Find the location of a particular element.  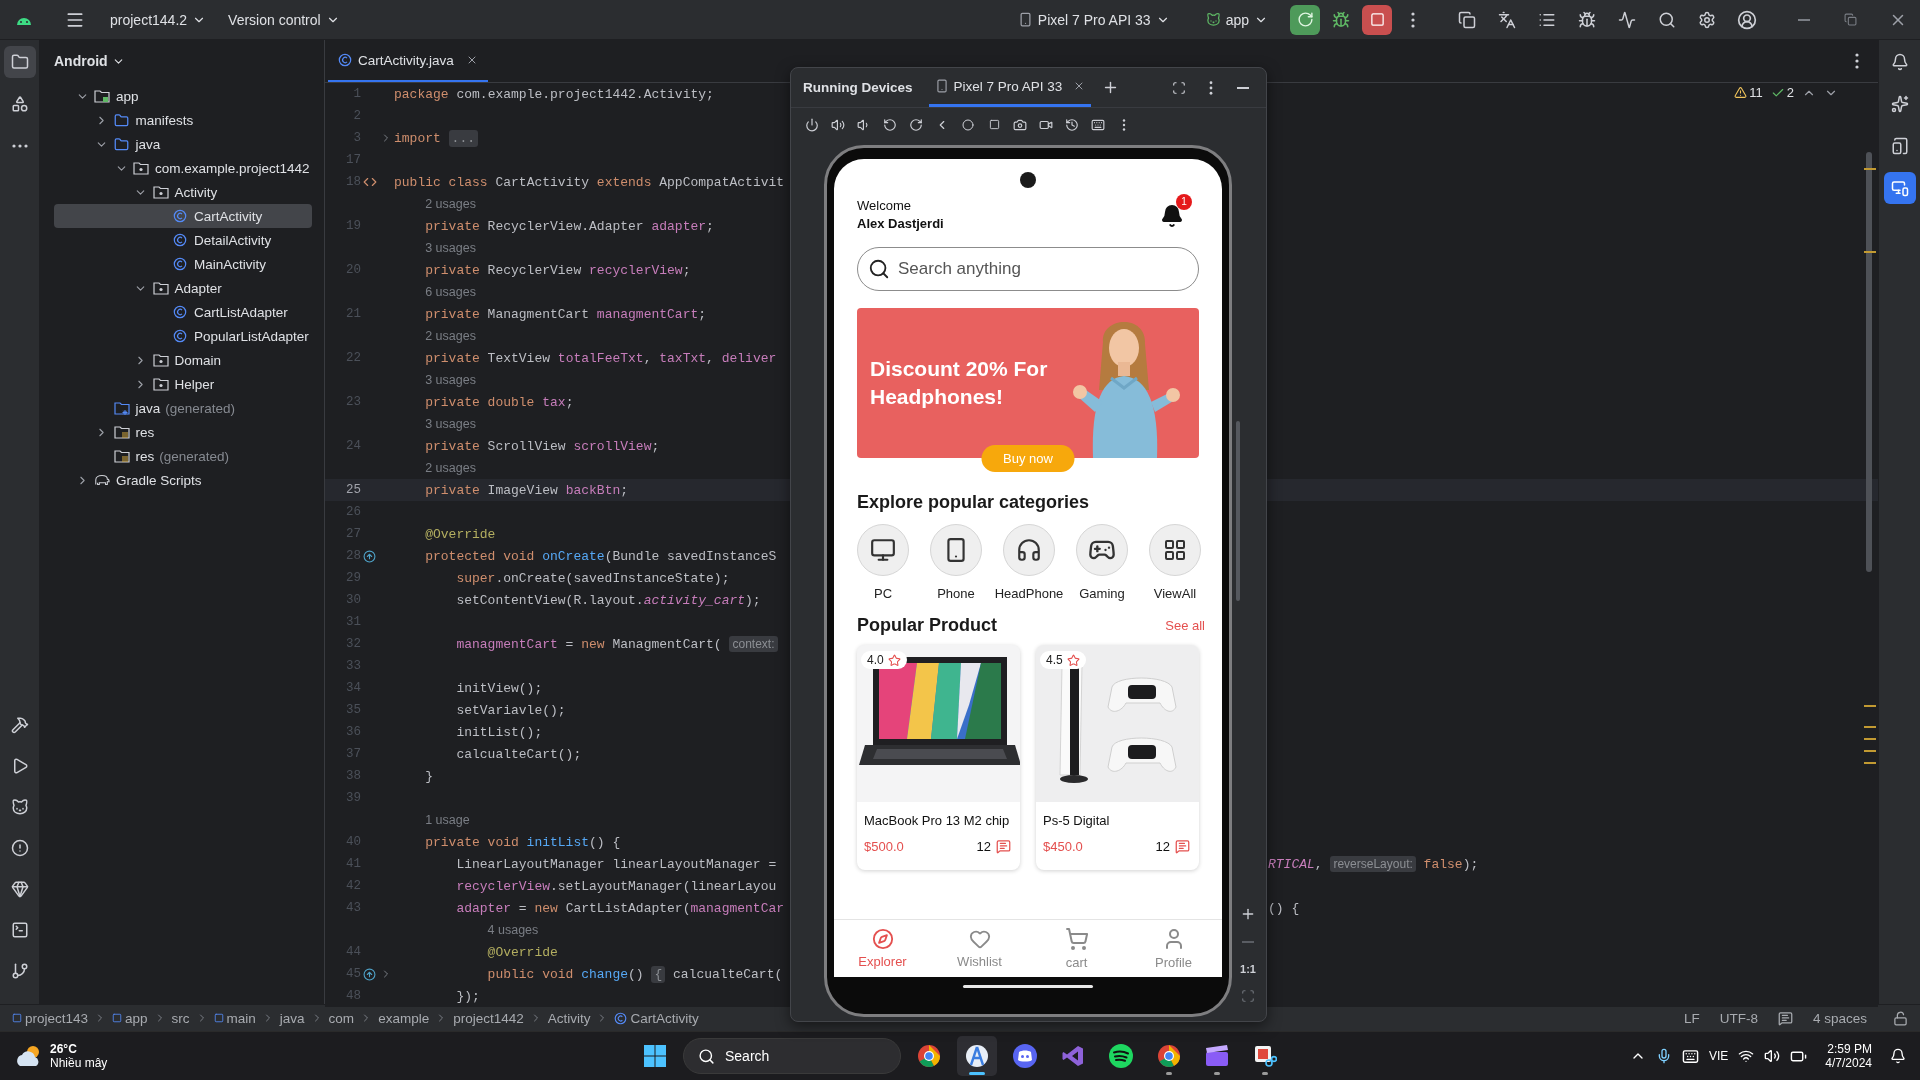

code-line: private RecyclerView.Adapter adapter; is located at coordinates (569, 226).